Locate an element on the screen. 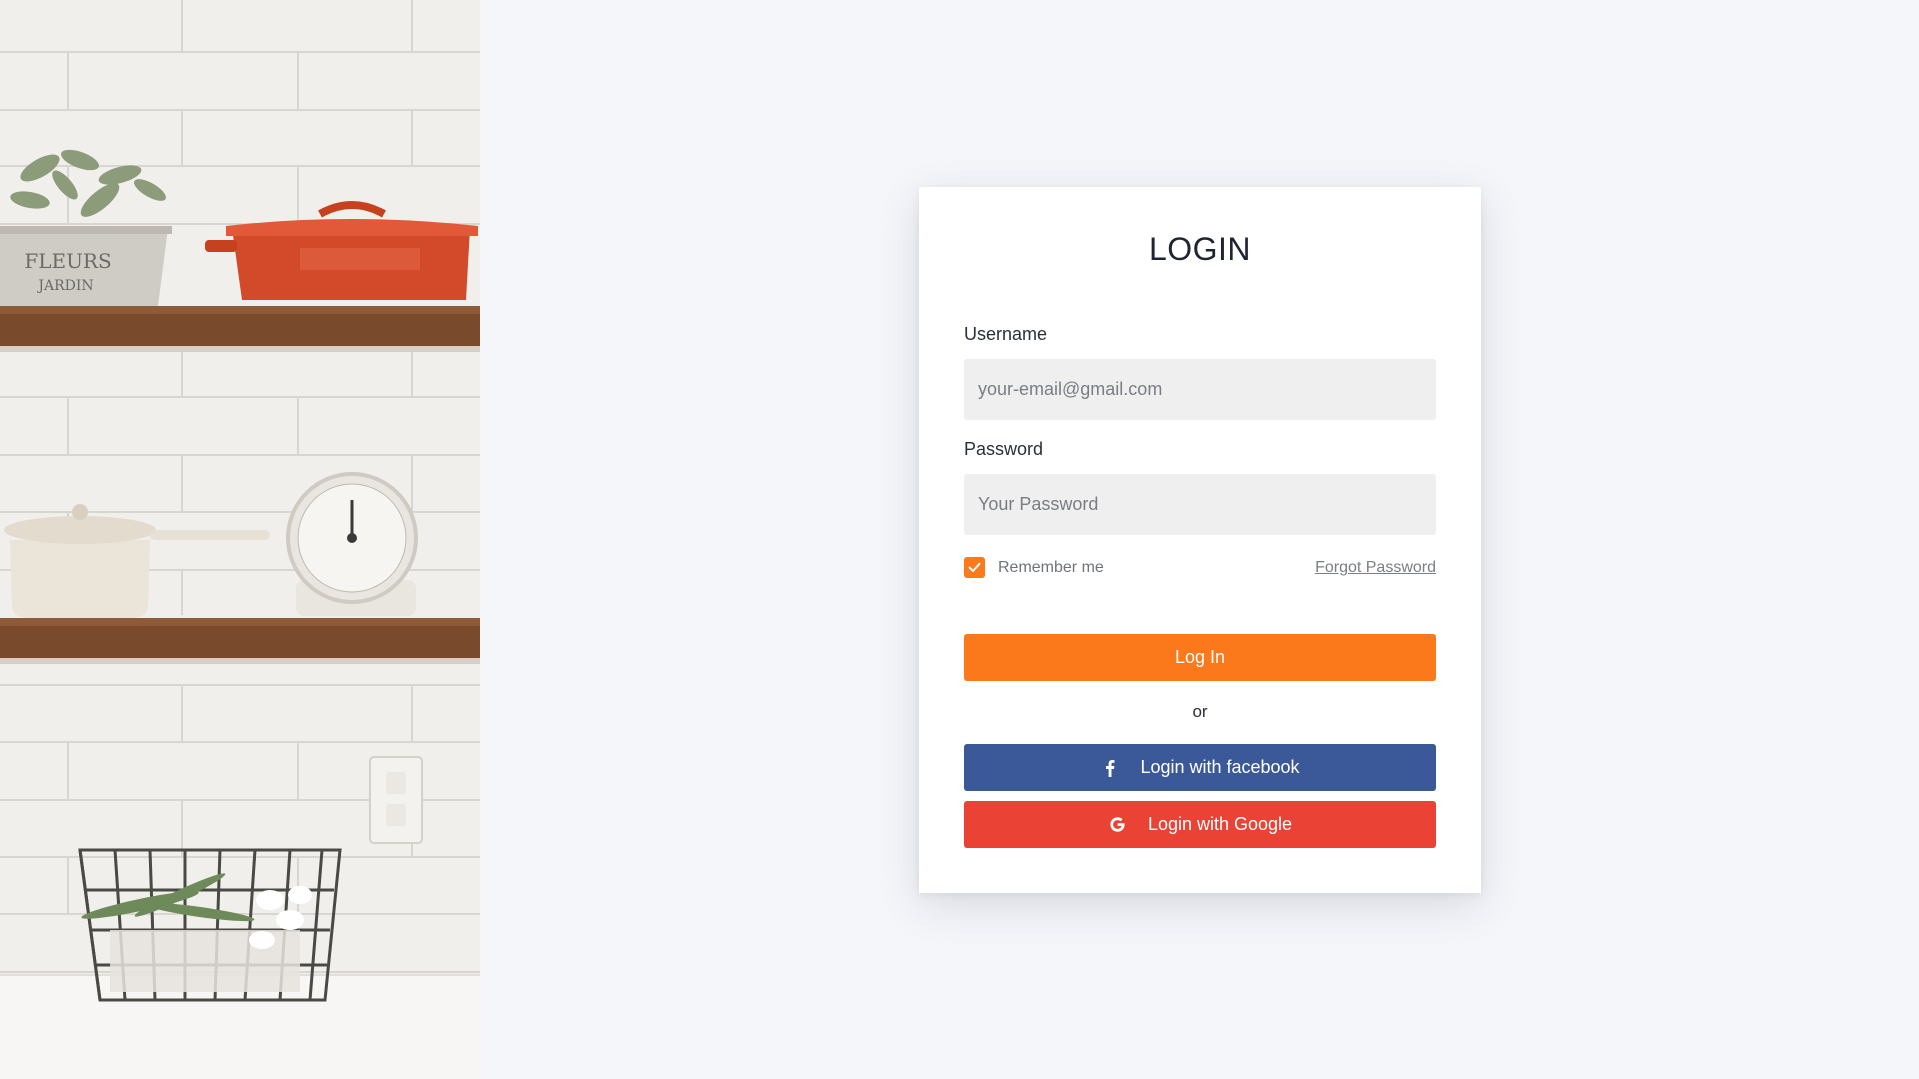 Image resolution: width=1919 pixels, height=1079 pixels. facebook-login-button: Login with facebook is located at coordinates (1200, 767).